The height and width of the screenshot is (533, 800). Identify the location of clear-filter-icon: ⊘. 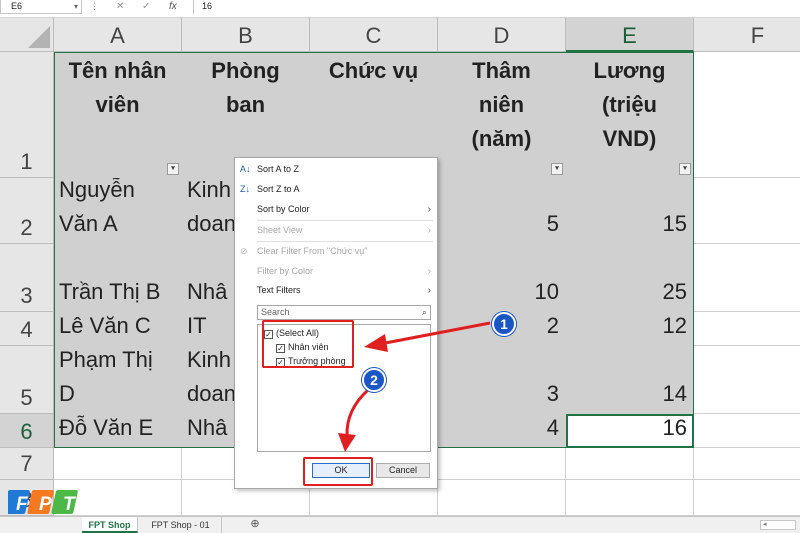
(244, 251).